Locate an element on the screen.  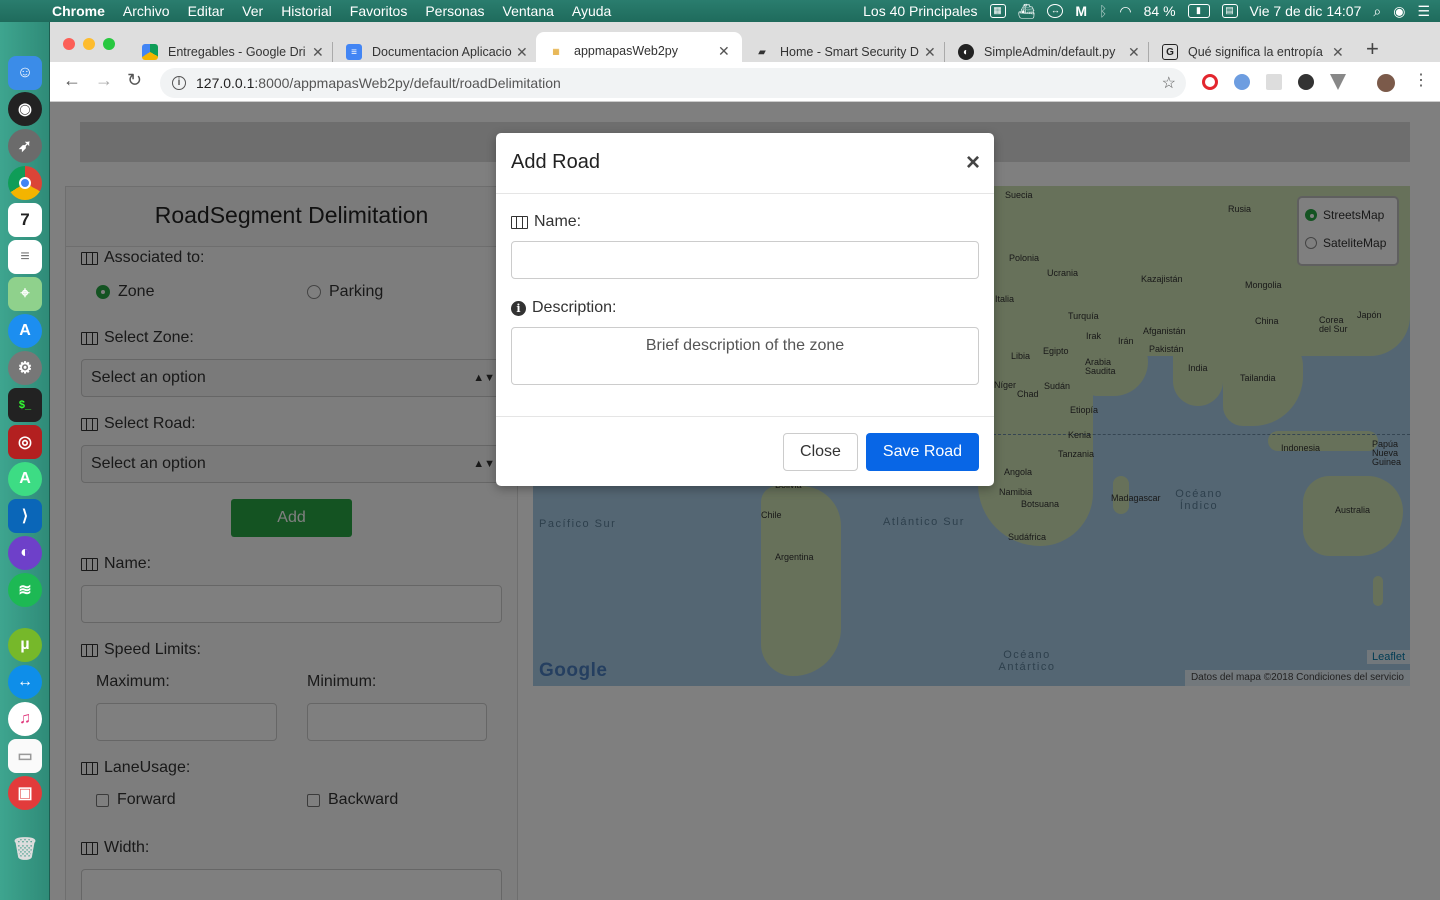
tab-label: Entregables - Google Dri is located at coordinates (237, 52).